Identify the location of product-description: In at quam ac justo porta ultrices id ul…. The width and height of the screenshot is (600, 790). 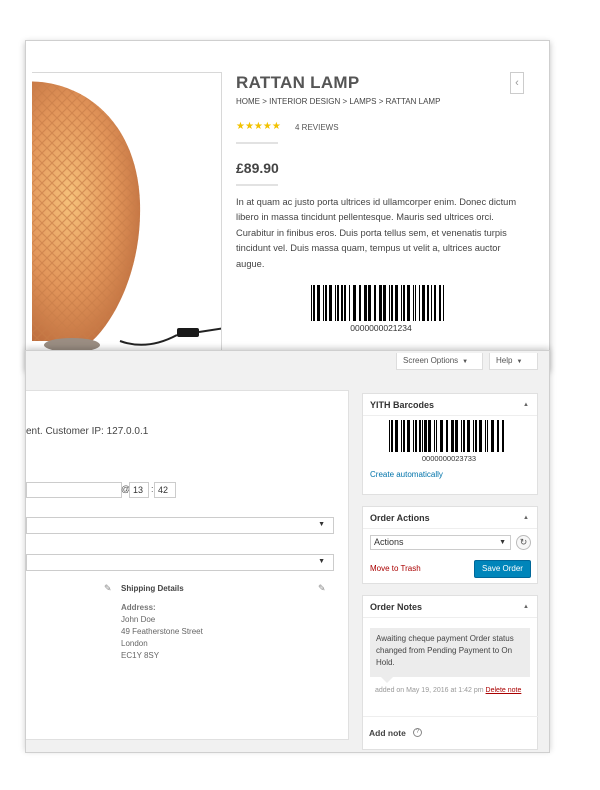
(376, 233).